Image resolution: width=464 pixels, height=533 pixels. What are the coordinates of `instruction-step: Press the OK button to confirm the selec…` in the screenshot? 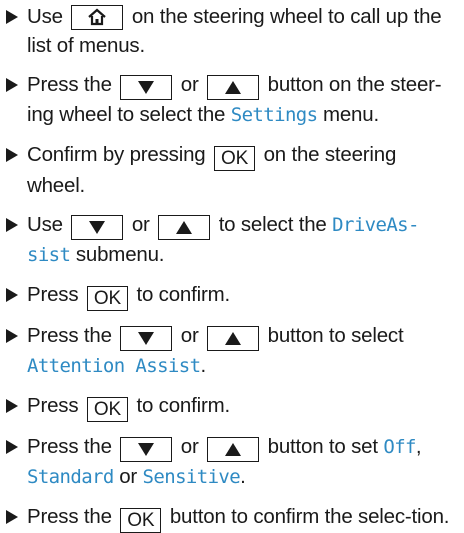 It's located at (231, 517).